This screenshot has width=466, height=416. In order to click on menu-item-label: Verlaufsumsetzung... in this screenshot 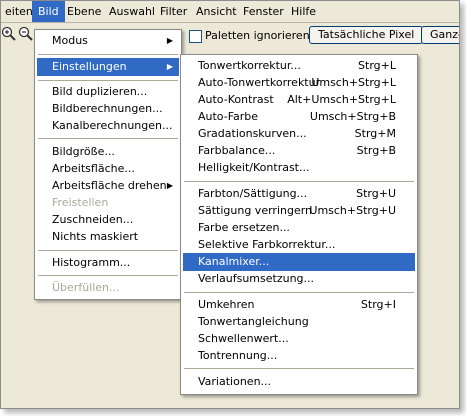, I will do `click(256, 278)`.